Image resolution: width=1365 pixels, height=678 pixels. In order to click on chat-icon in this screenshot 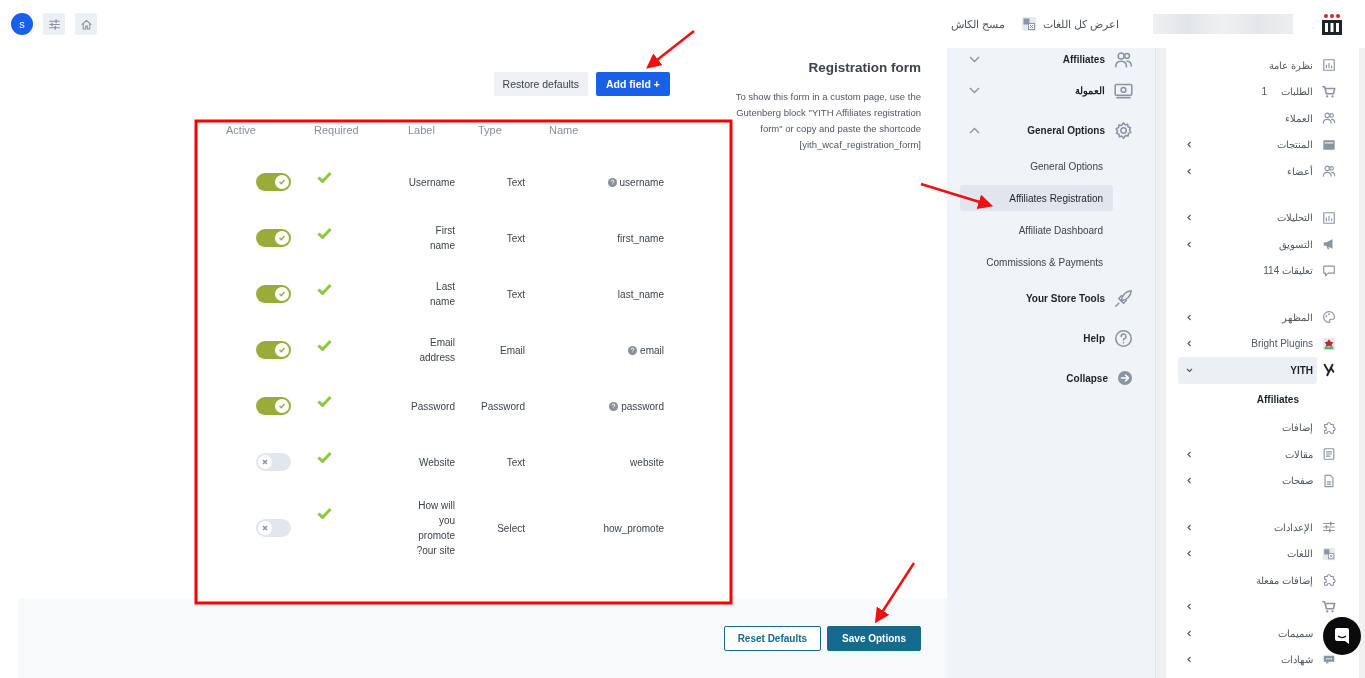, I will do `click(1342, 636)`.